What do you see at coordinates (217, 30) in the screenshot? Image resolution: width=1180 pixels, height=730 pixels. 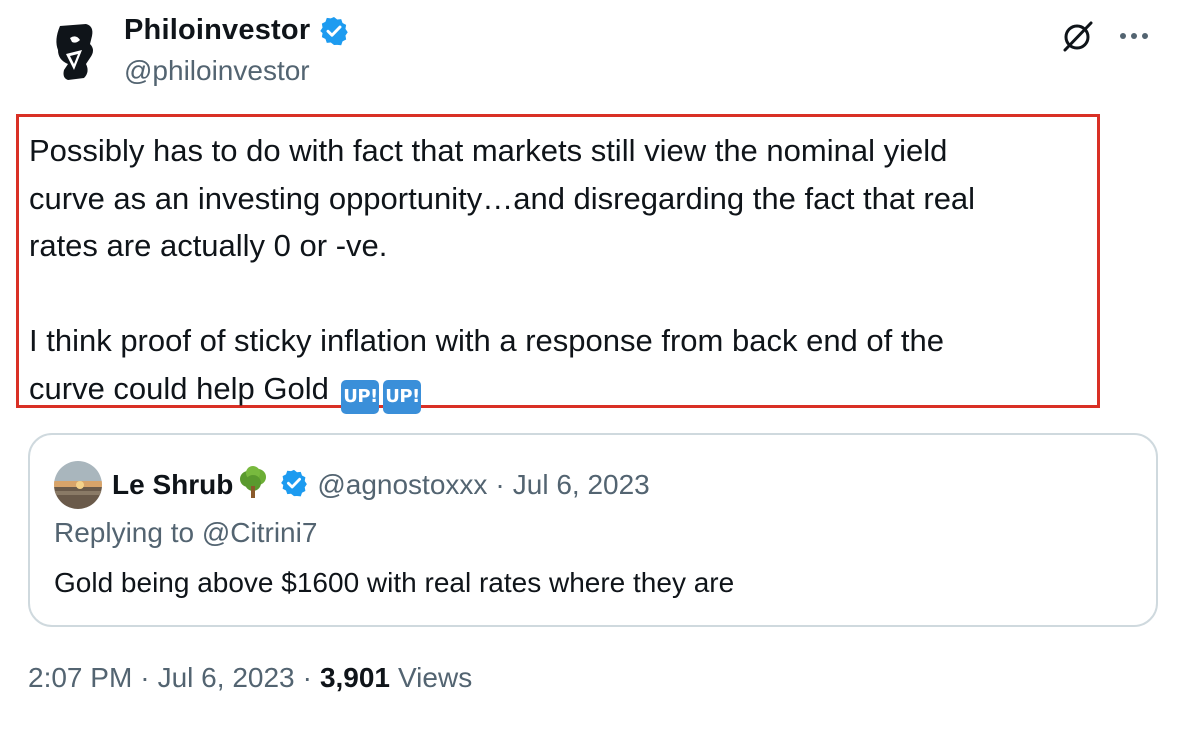 I see `author-display-name: Philoinvestor` at bounding box center [217, 30].